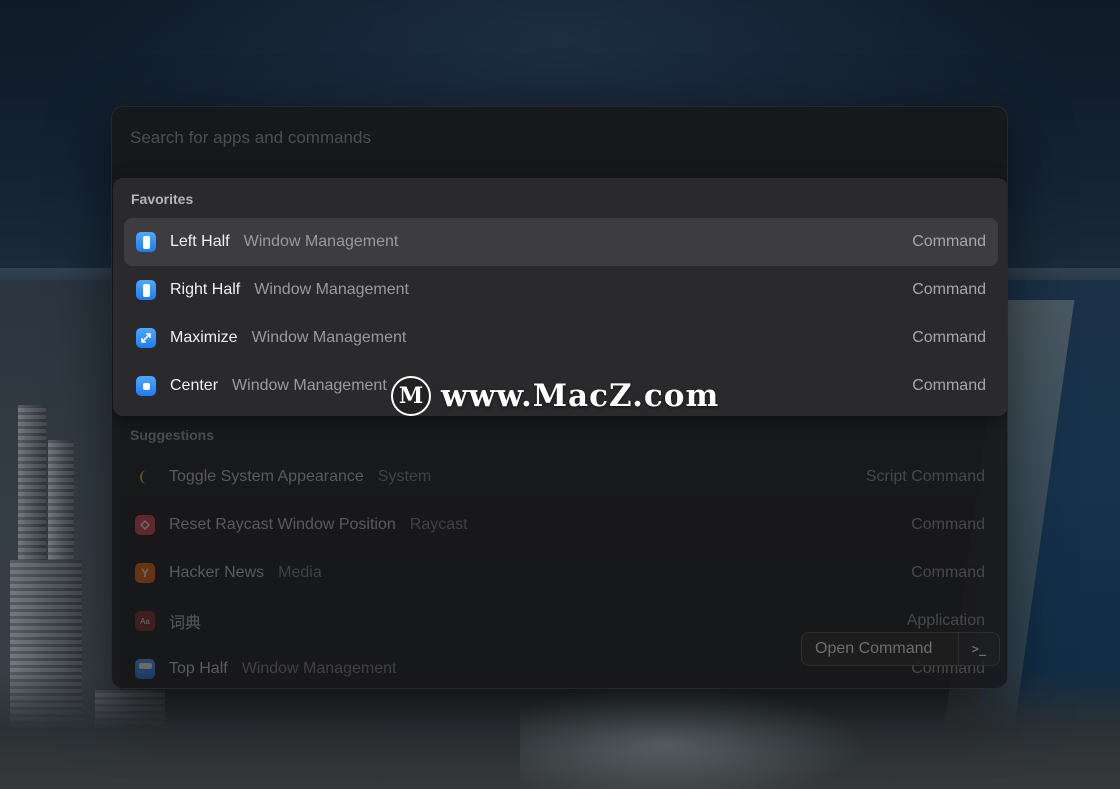  I want to click on moon-icon, so click(145, 477).